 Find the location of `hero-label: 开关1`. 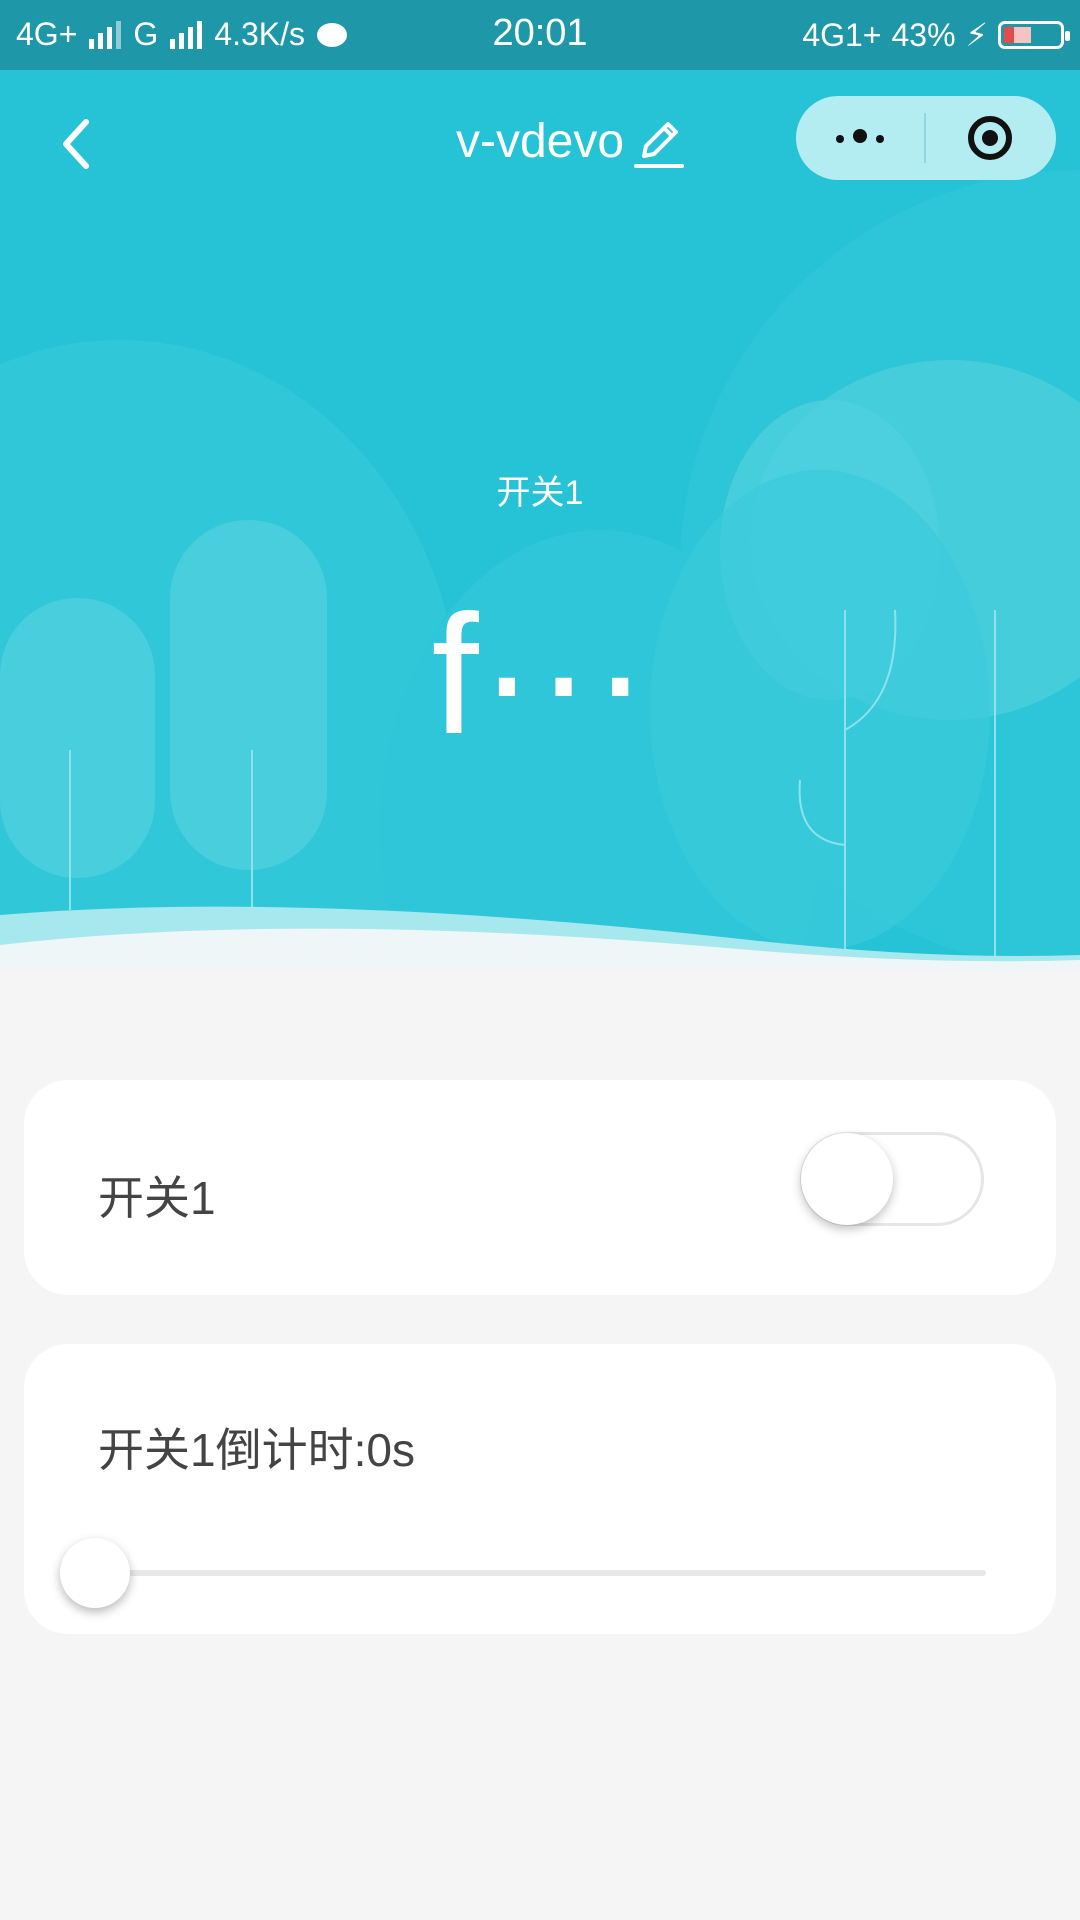

hero-label: 开关1 is located at coordinates (540, 493).